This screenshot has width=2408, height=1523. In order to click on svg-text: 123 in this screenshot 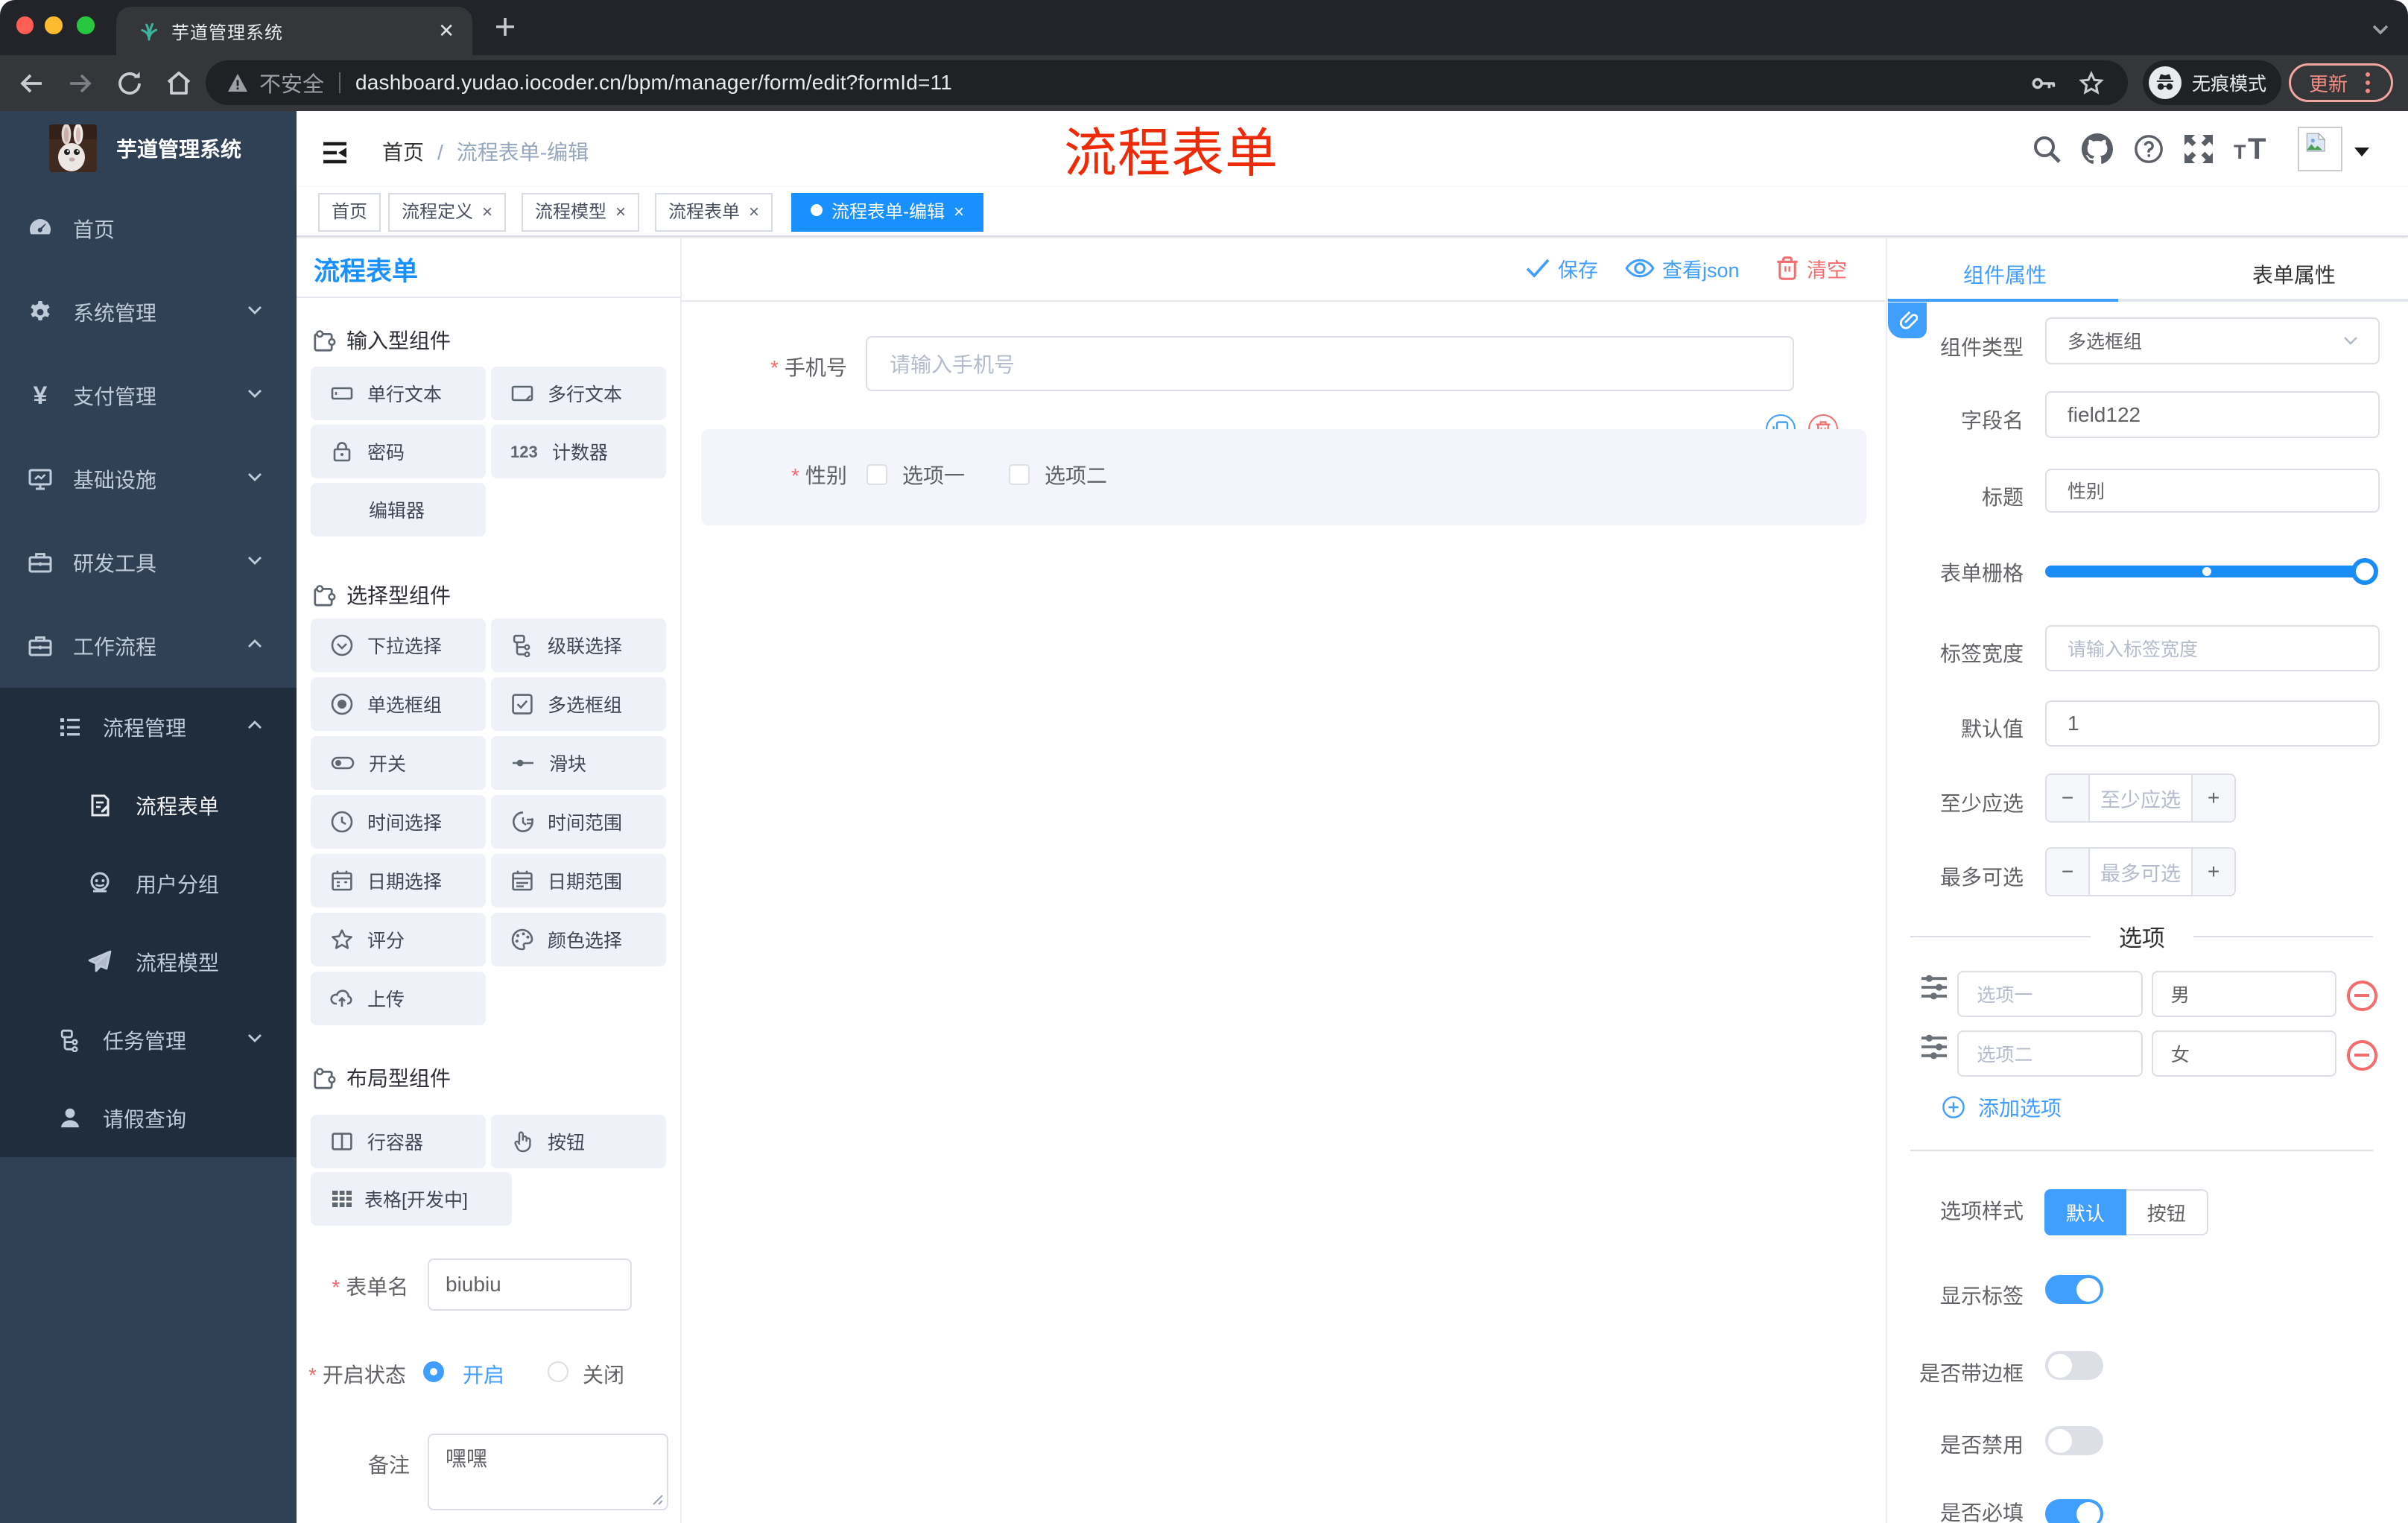, I will do `click(524, 452)`.